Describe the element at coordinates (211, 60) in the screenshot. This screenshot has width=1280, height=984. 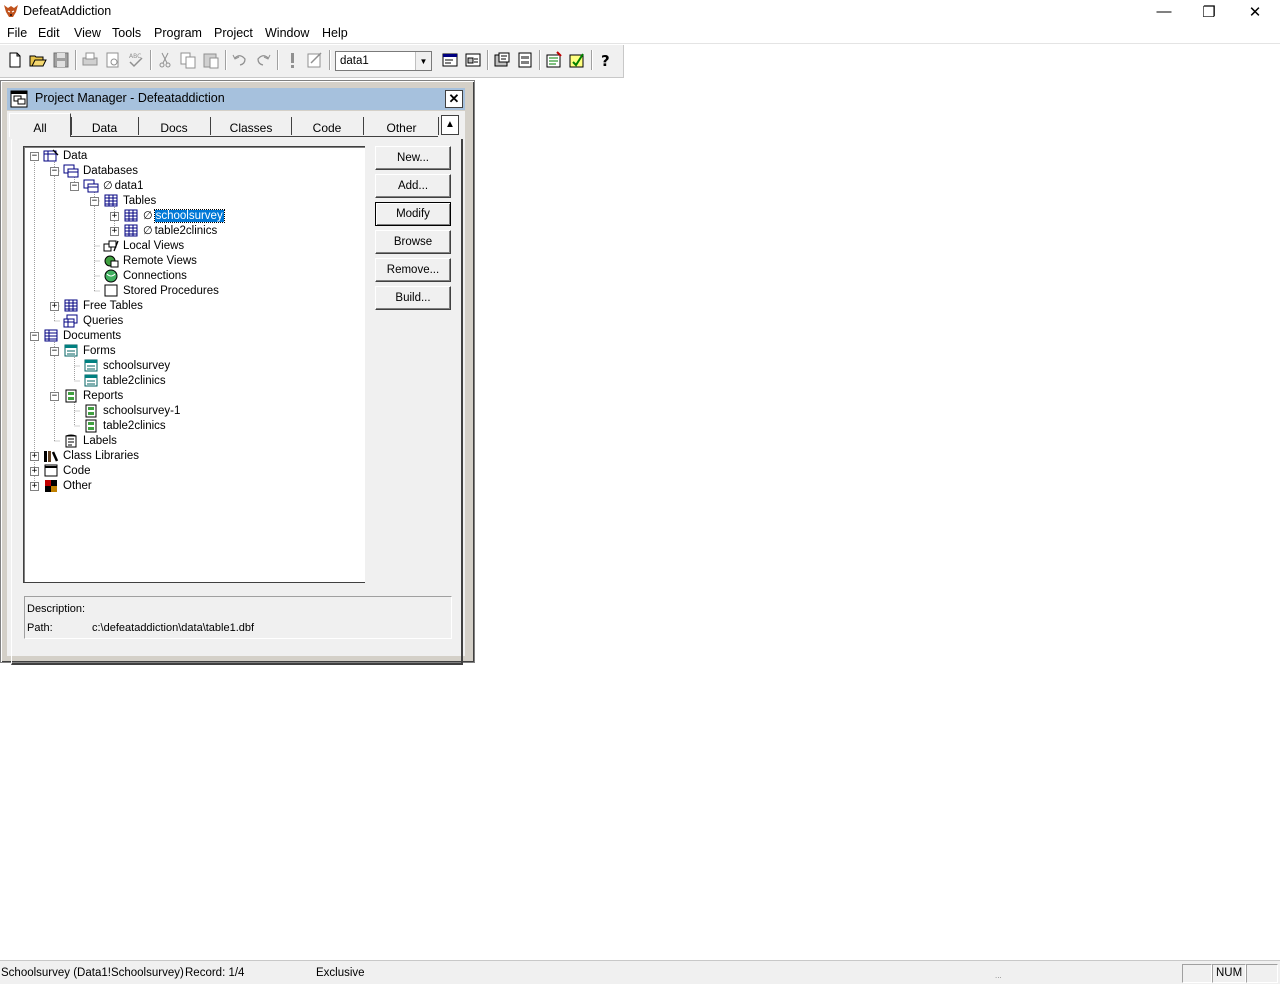
I see `paste-icon` at that location.